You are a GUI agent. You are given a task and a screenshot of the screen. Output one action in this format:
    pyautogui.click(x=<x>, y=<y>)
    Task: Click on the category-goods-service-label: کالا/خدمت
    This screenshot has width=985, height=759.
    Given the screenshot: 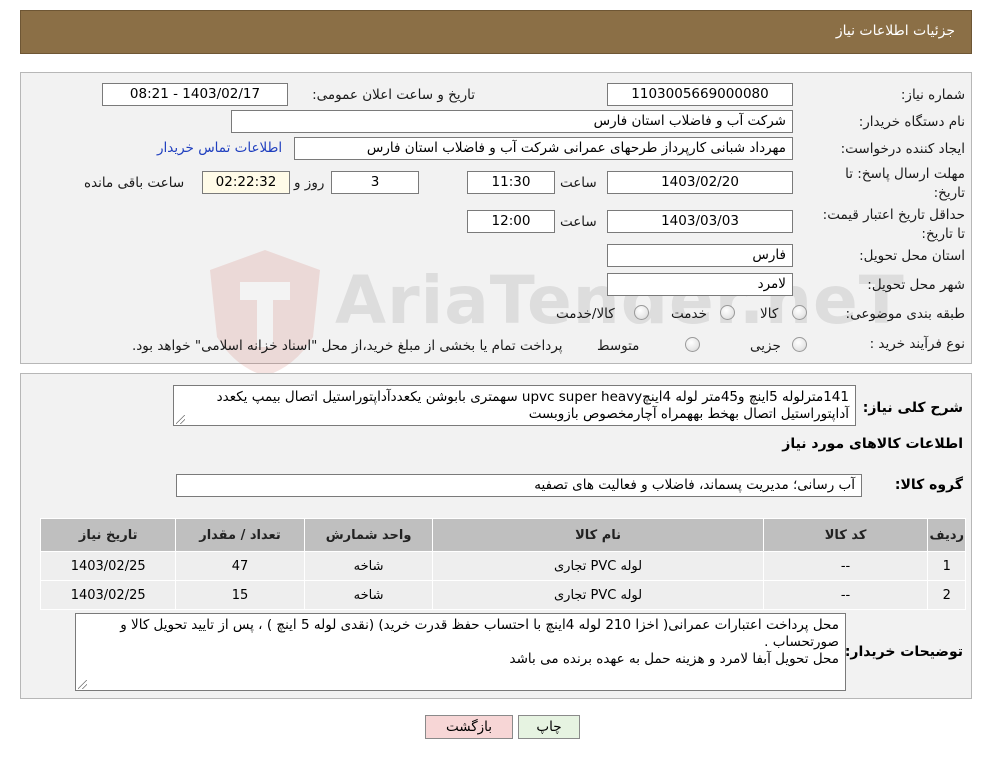 What is the action you would take?
    pyautogui.click(x=585, y=314)
    